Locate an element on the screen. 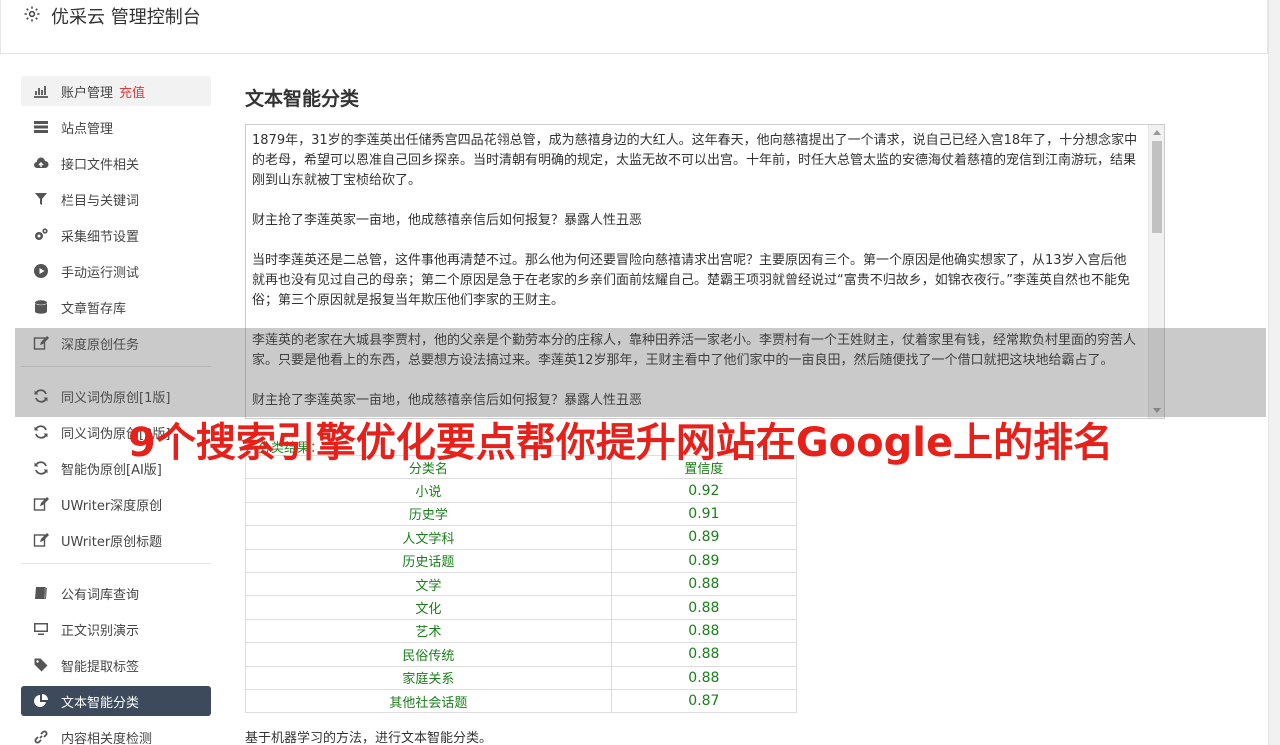  sidebar-item-relevance-check: 内容相关度检测 is located at coordinates (116, 733).